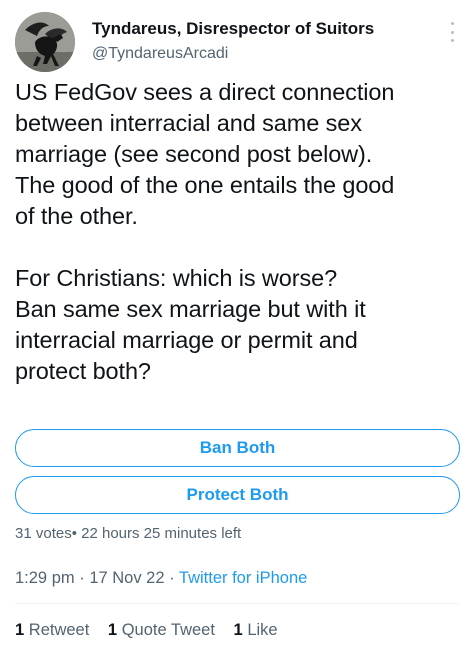 The height and width of the screenshot is (653, 474). I want to click on author-handle: @TyndareusArcadi, so click(160, 54).